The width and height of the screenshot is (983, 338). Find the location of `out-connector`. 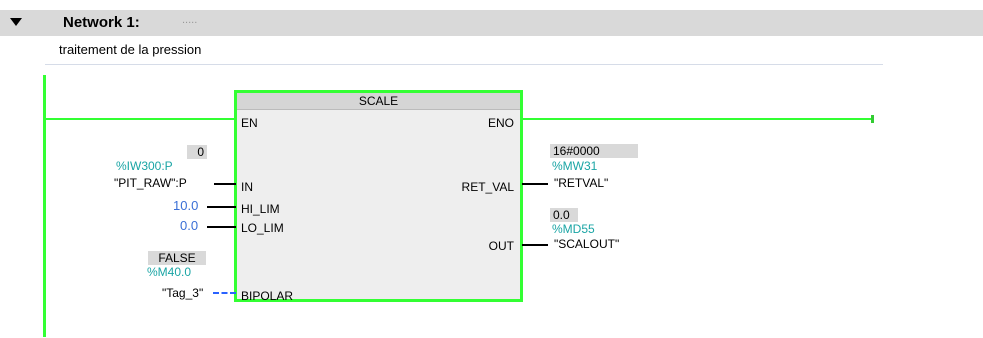

out-connector is located at coordinates (535, 245).